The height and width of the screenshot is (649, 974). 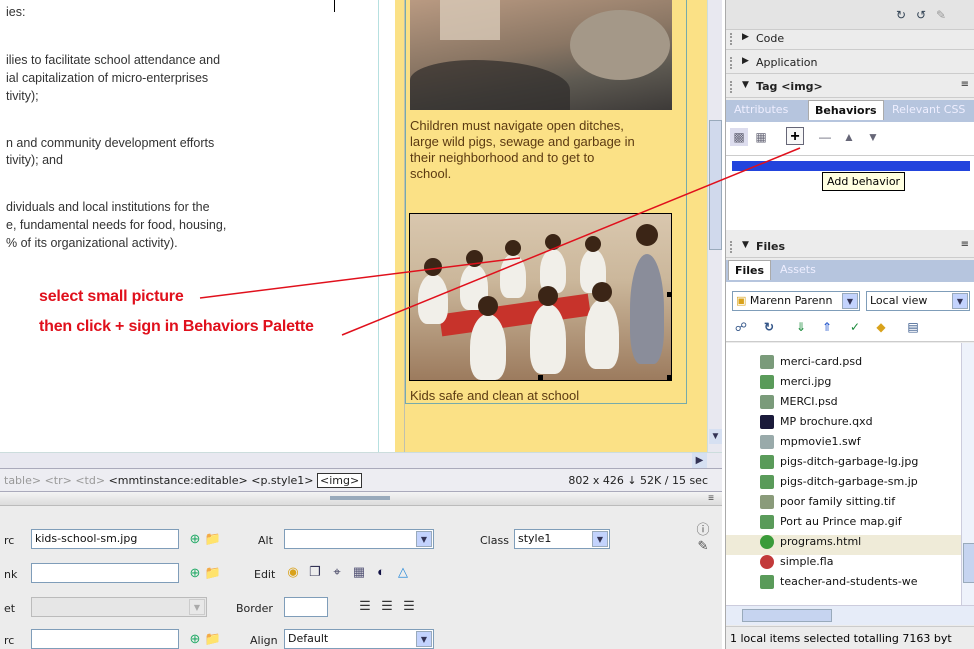 What do you see at coordinates (928, 110) in the screenshot?
I see `tab-relevant-css: Relevant CSS` at bounding box center [928, 110].